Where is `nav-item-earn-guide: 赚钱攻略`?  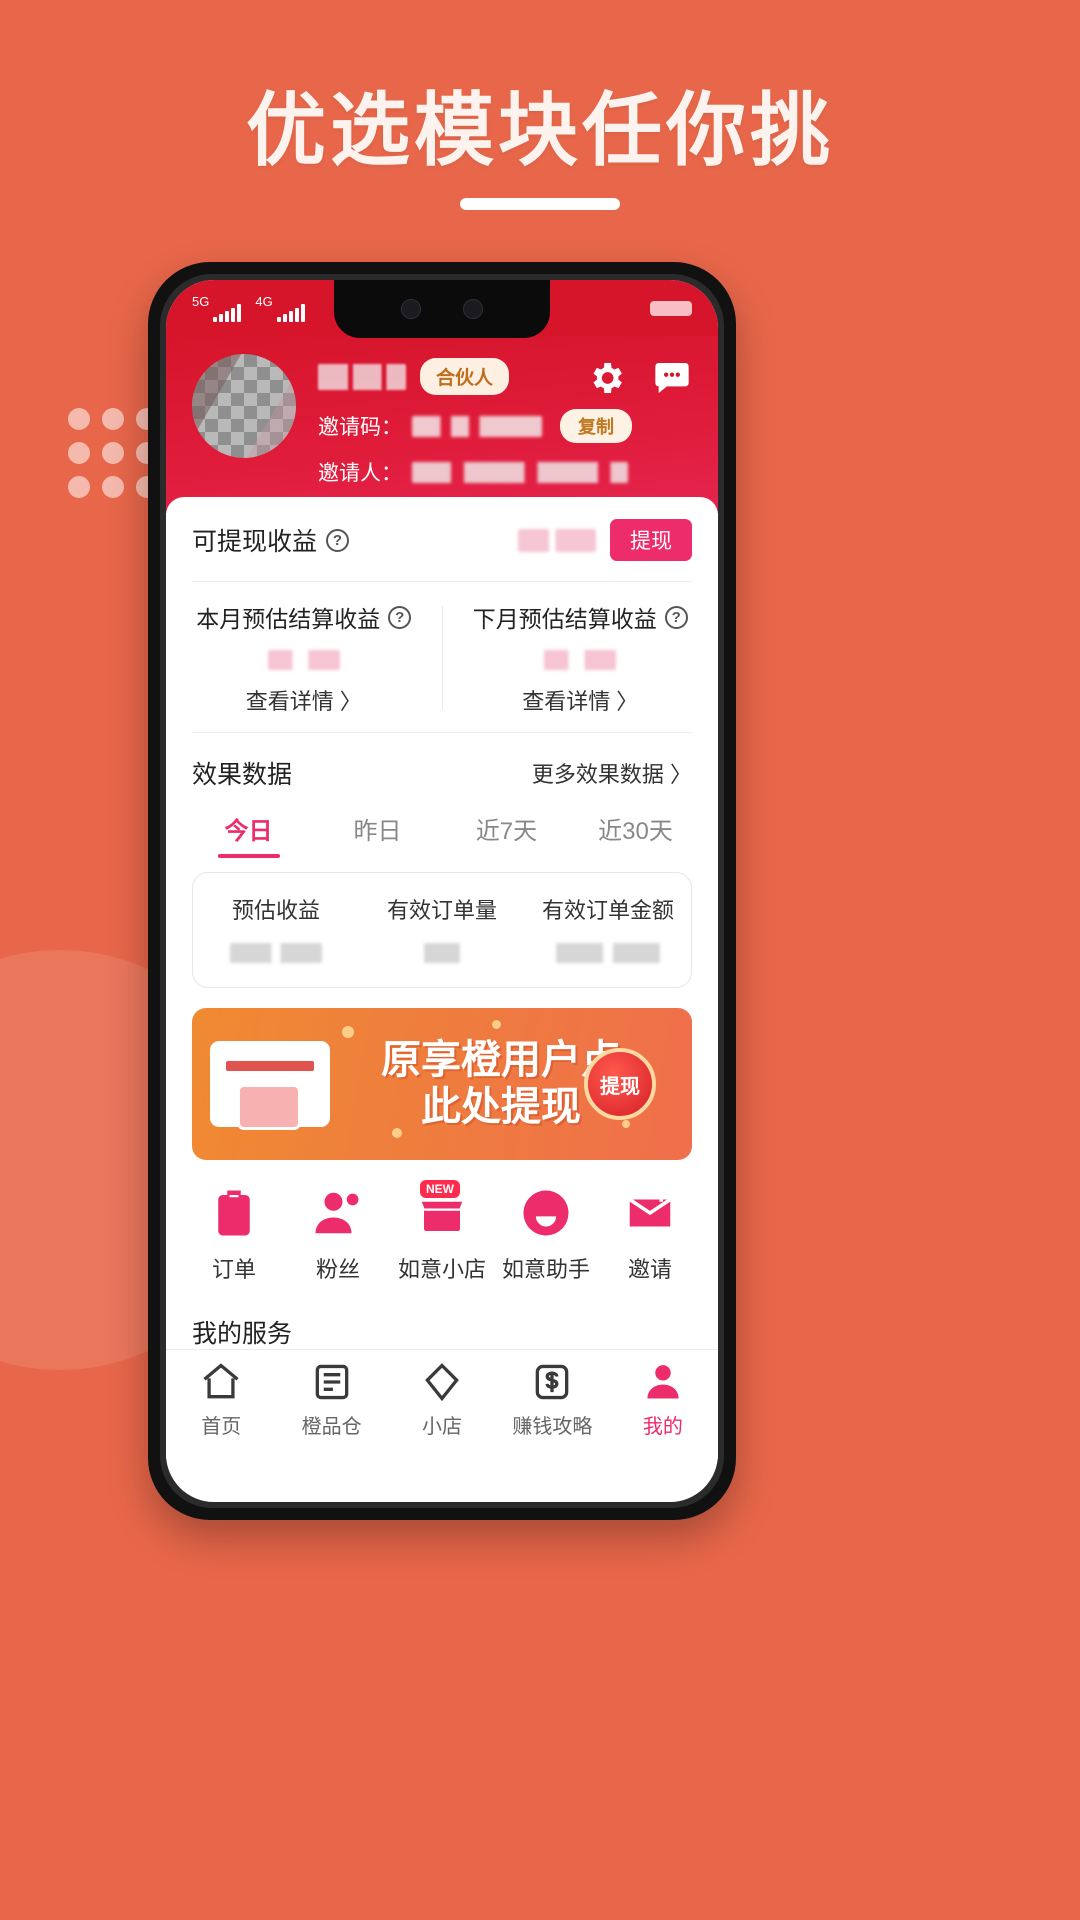
nav-item-earn-guide: 赚钱攻略 is located at coordinates (552, 1399).